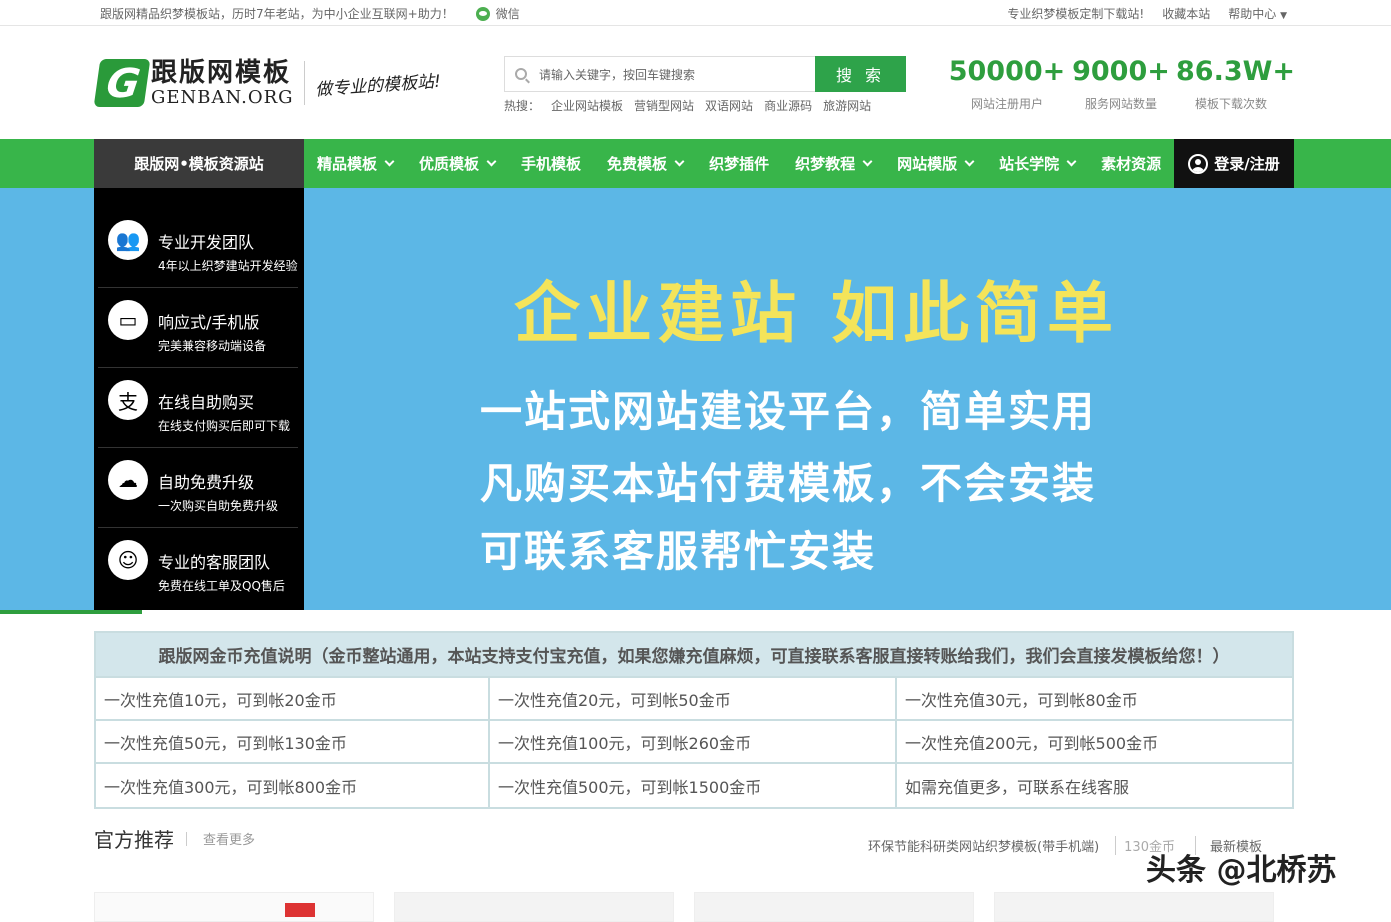 This screenshot has width=1391, height=922. Describe the element at coordinates (1198, 163) in the screenshot. I see `user-icon` at that location.